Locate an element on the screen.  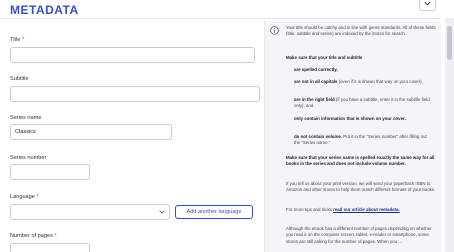
subtitle-label: Subtitle is located at coordinates (19, 79).